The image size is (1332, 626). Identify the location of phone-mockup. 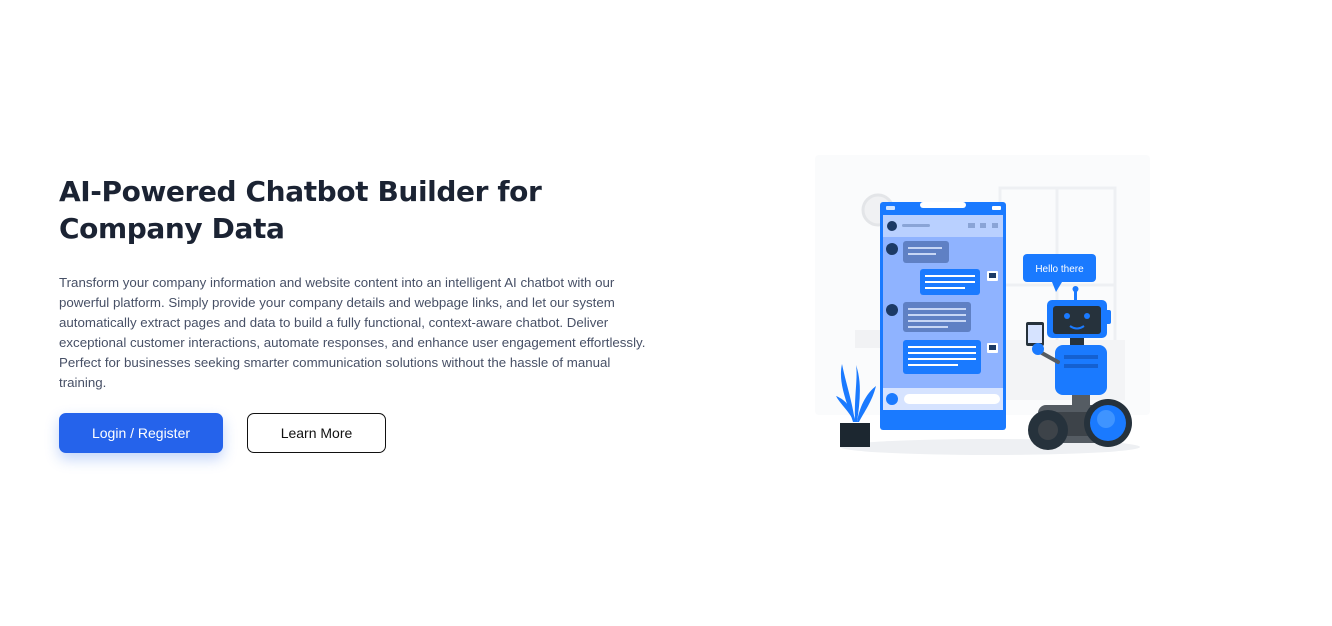
(943, 316).